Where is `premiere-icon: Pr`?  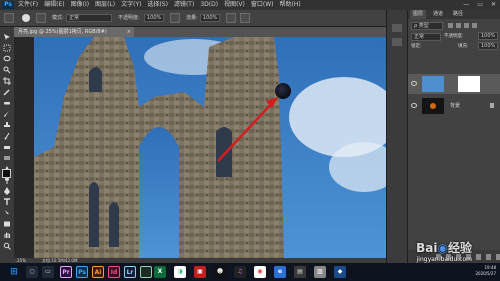
premiere-icon: Pr is located at coordinates (66, 272).